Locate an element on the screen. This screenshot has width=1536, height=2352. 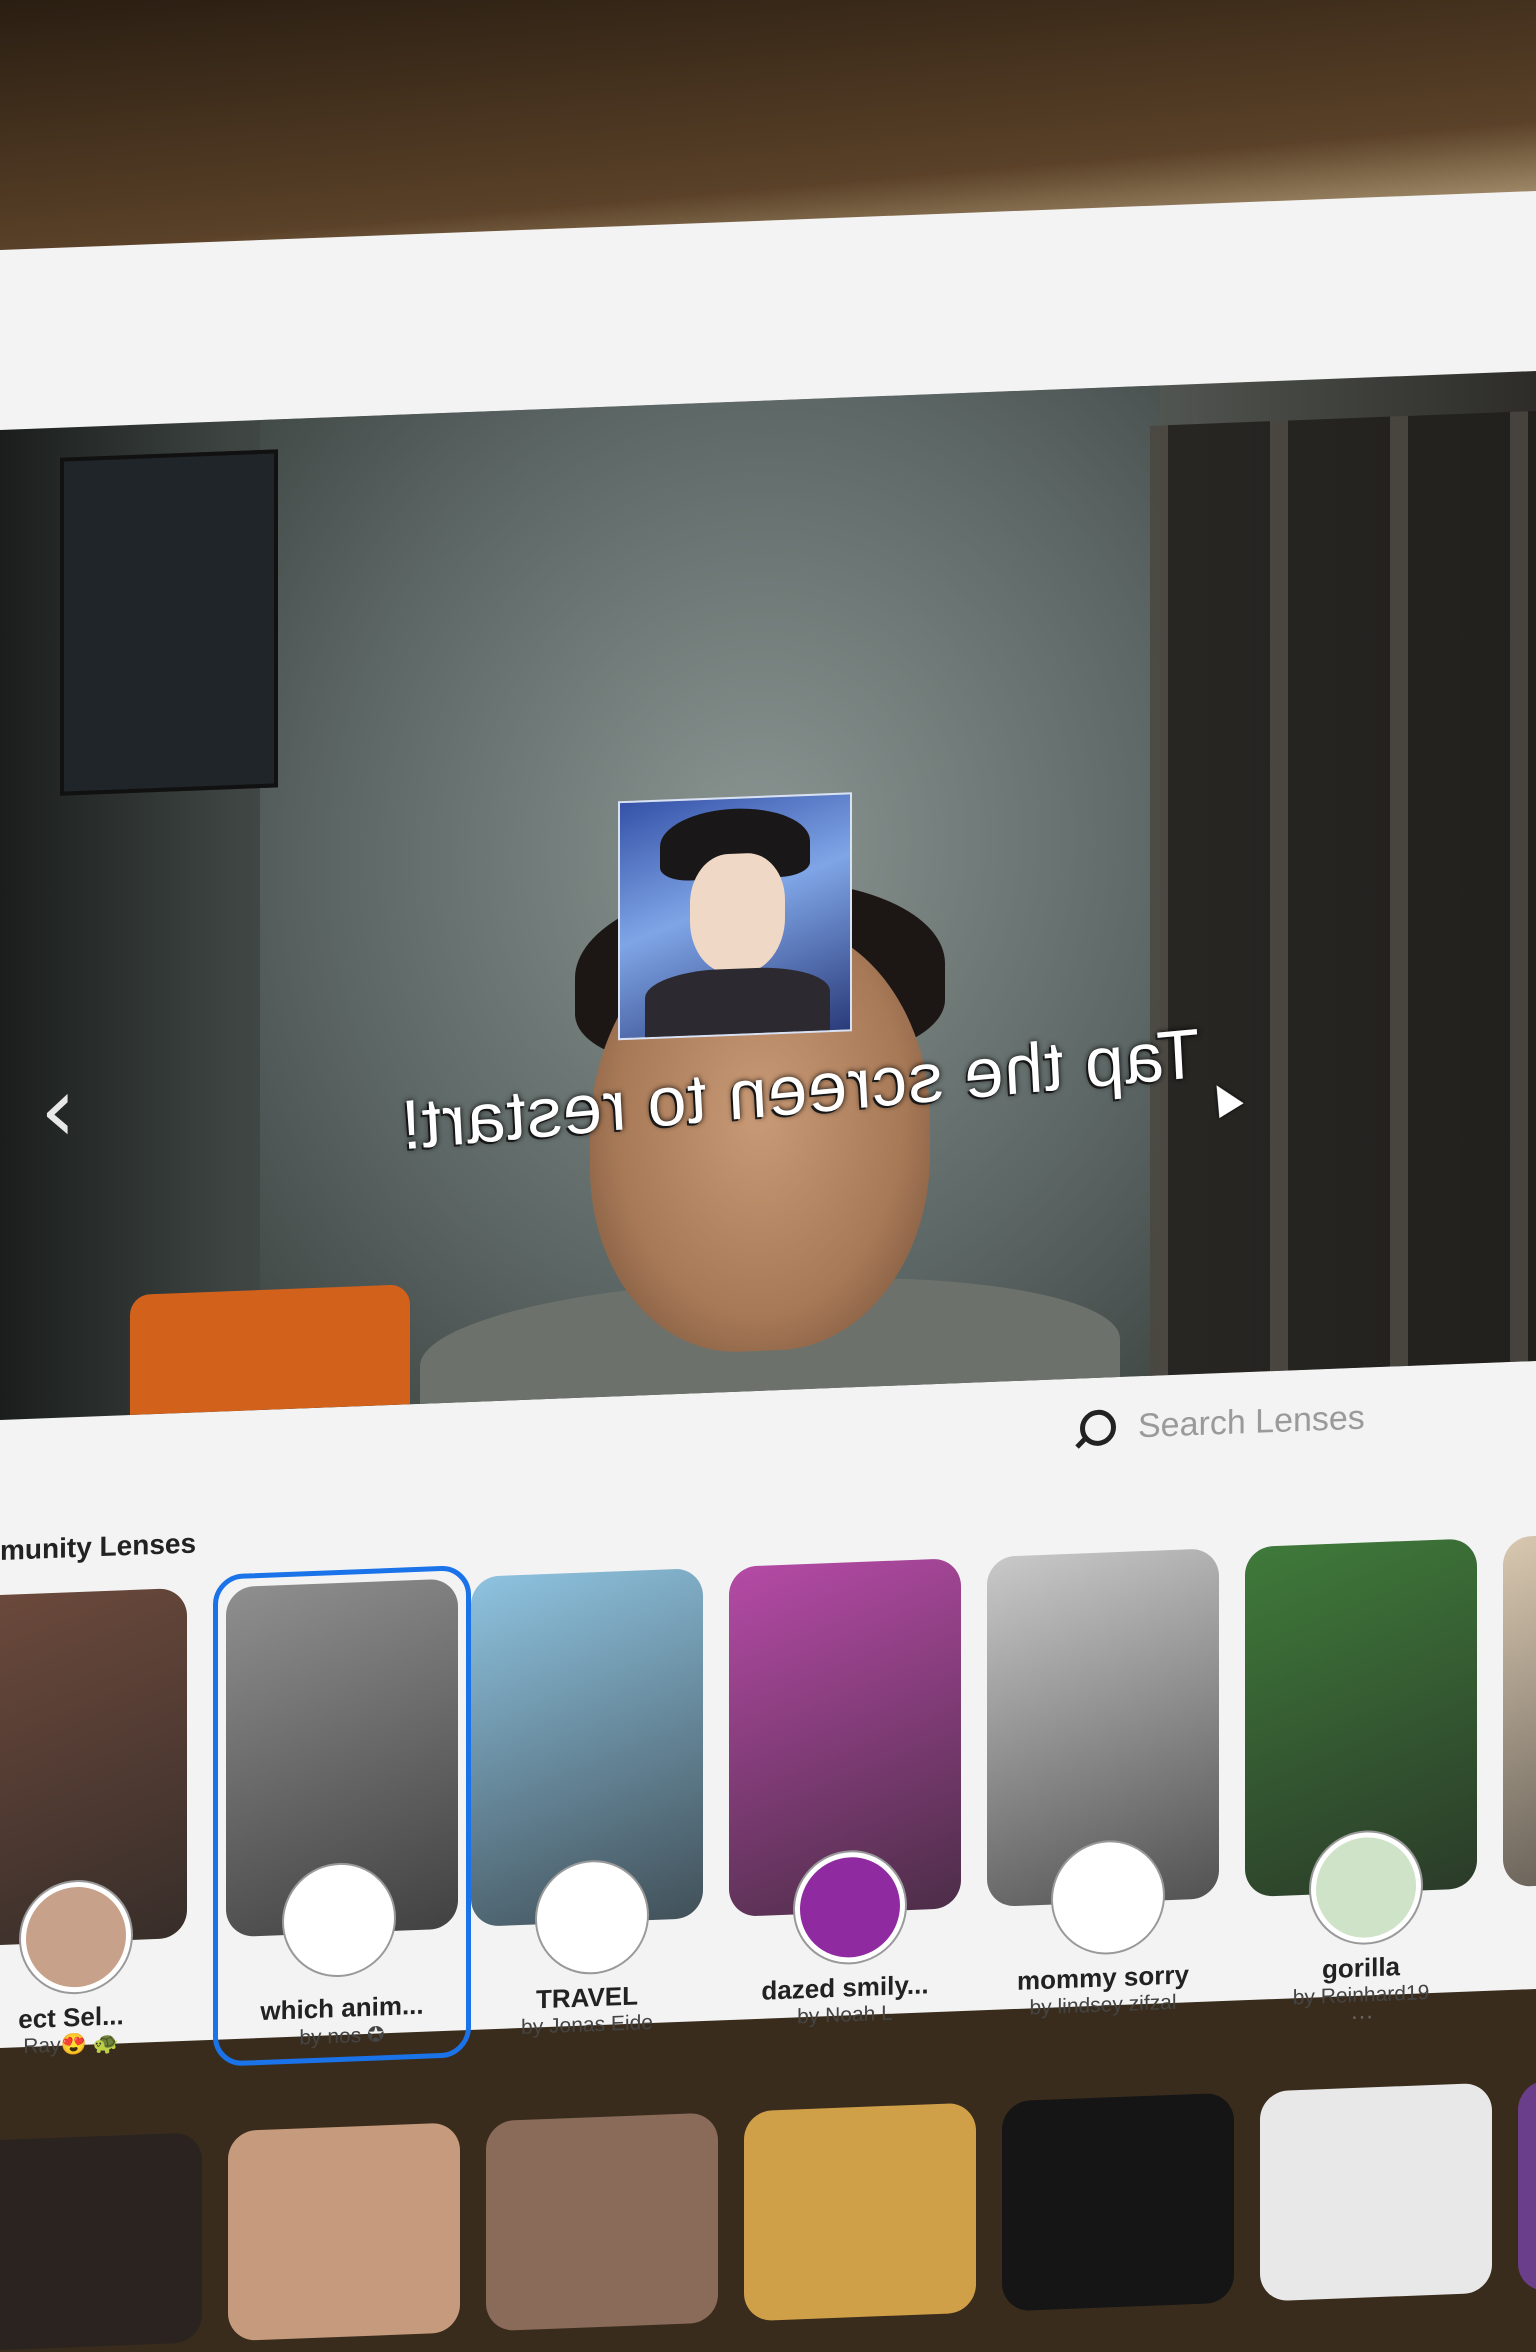
lens-card: TRAVEL by Jonas Eide is located at coordinates (587, 1804).